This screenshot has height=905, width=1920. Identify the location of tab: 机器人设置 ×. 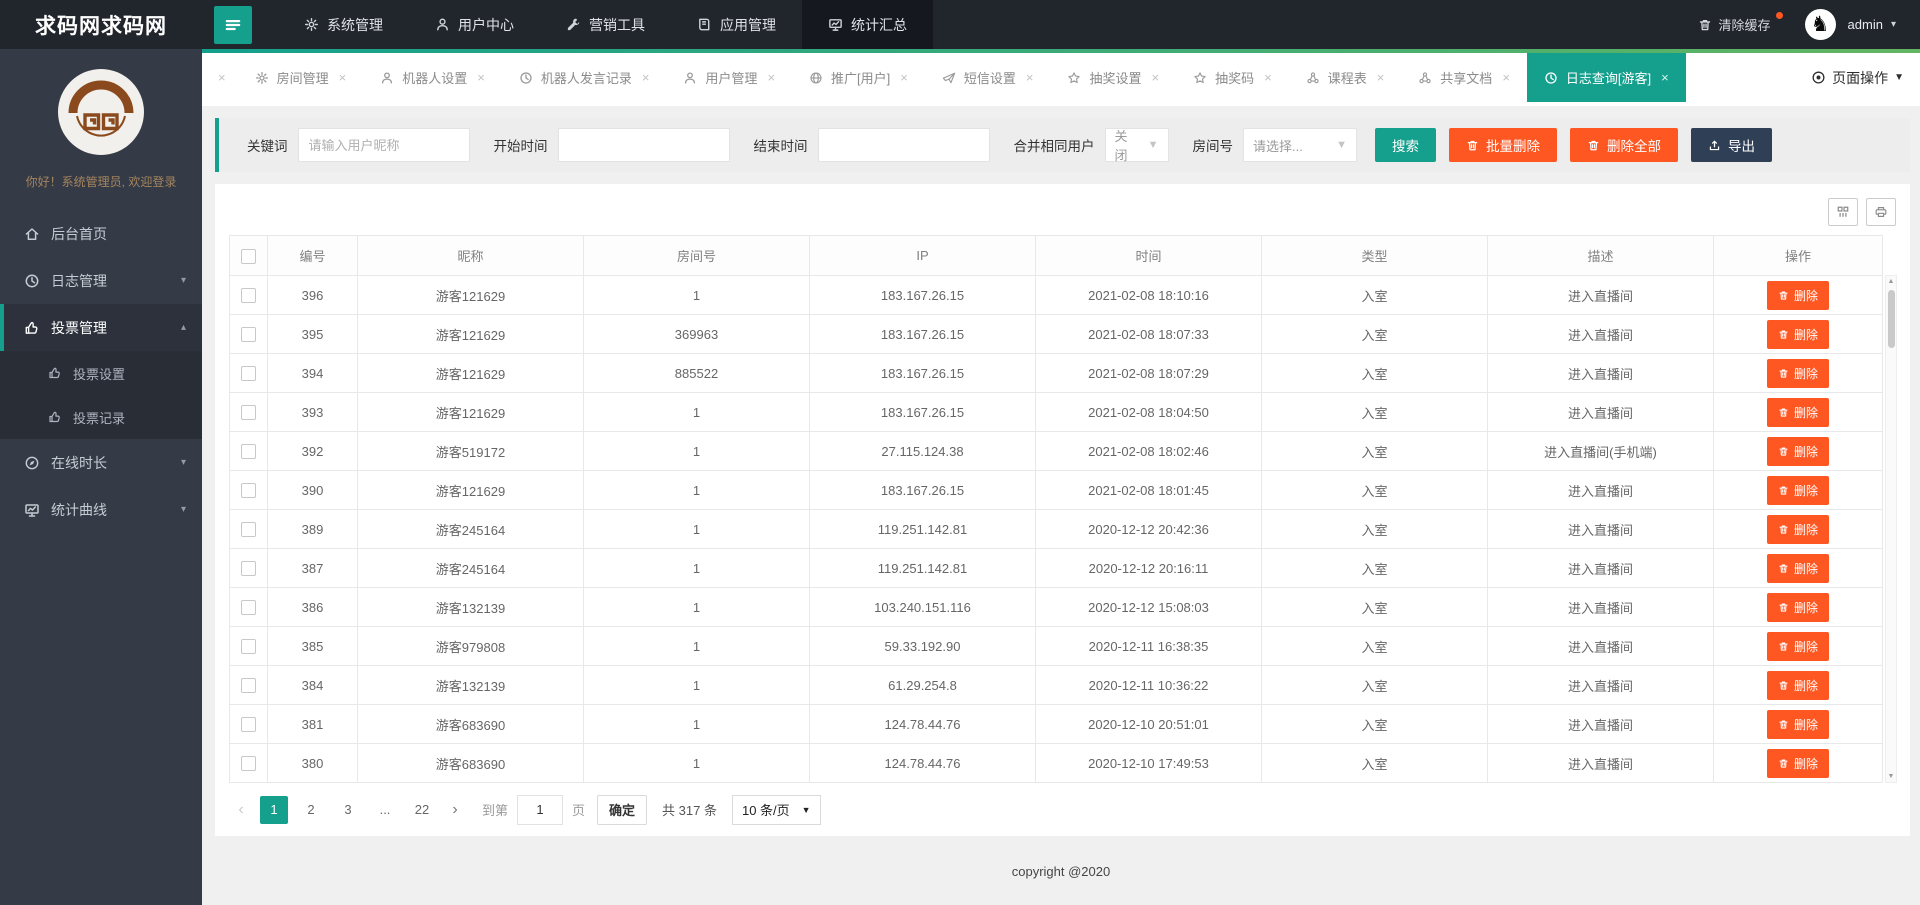
(432, 77).